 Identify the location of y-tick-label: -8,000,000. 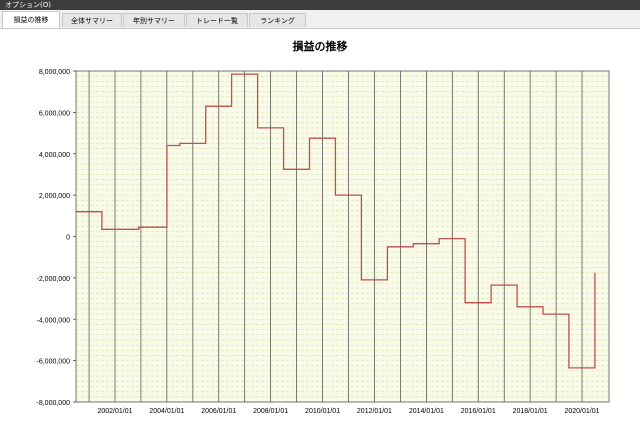
(54, 403).